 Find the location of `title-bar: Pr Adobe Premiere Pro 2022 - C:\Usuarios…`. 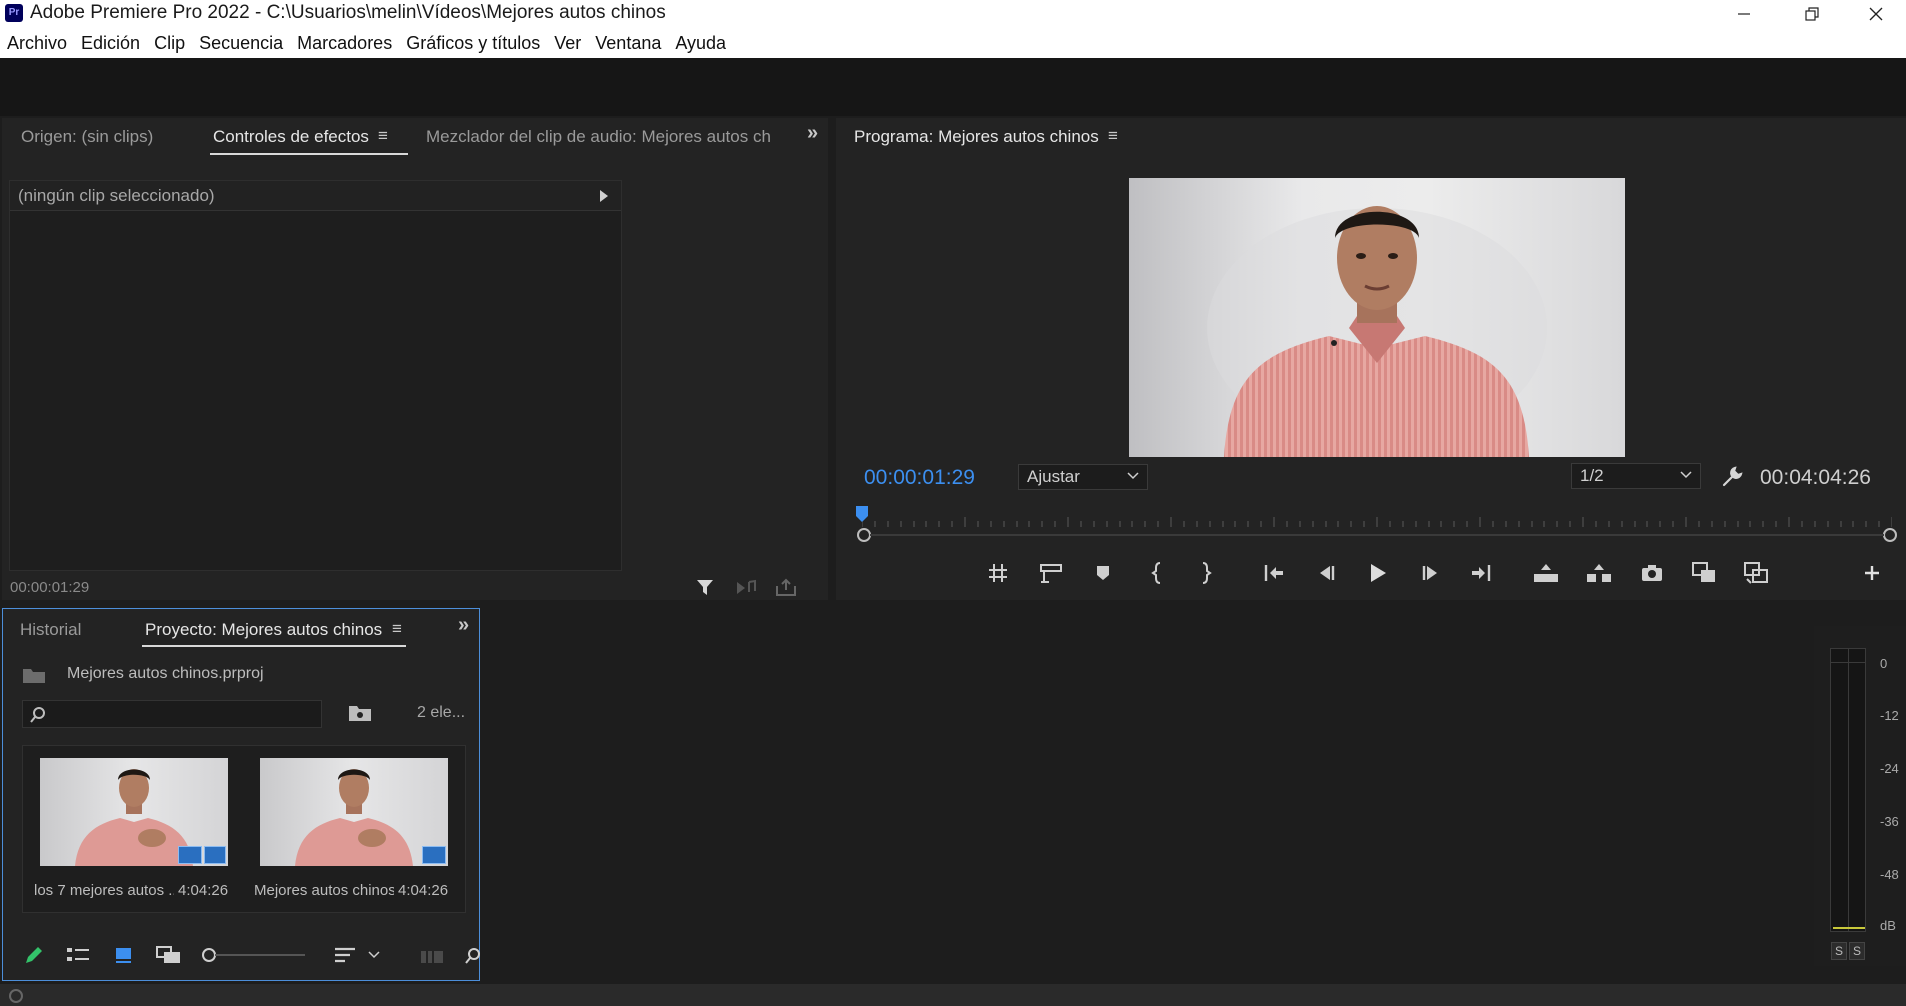

title-bar: Pr Adobe Premiere Pro 2022 - C:\Usuarios… is located at coordinates (953, 14).